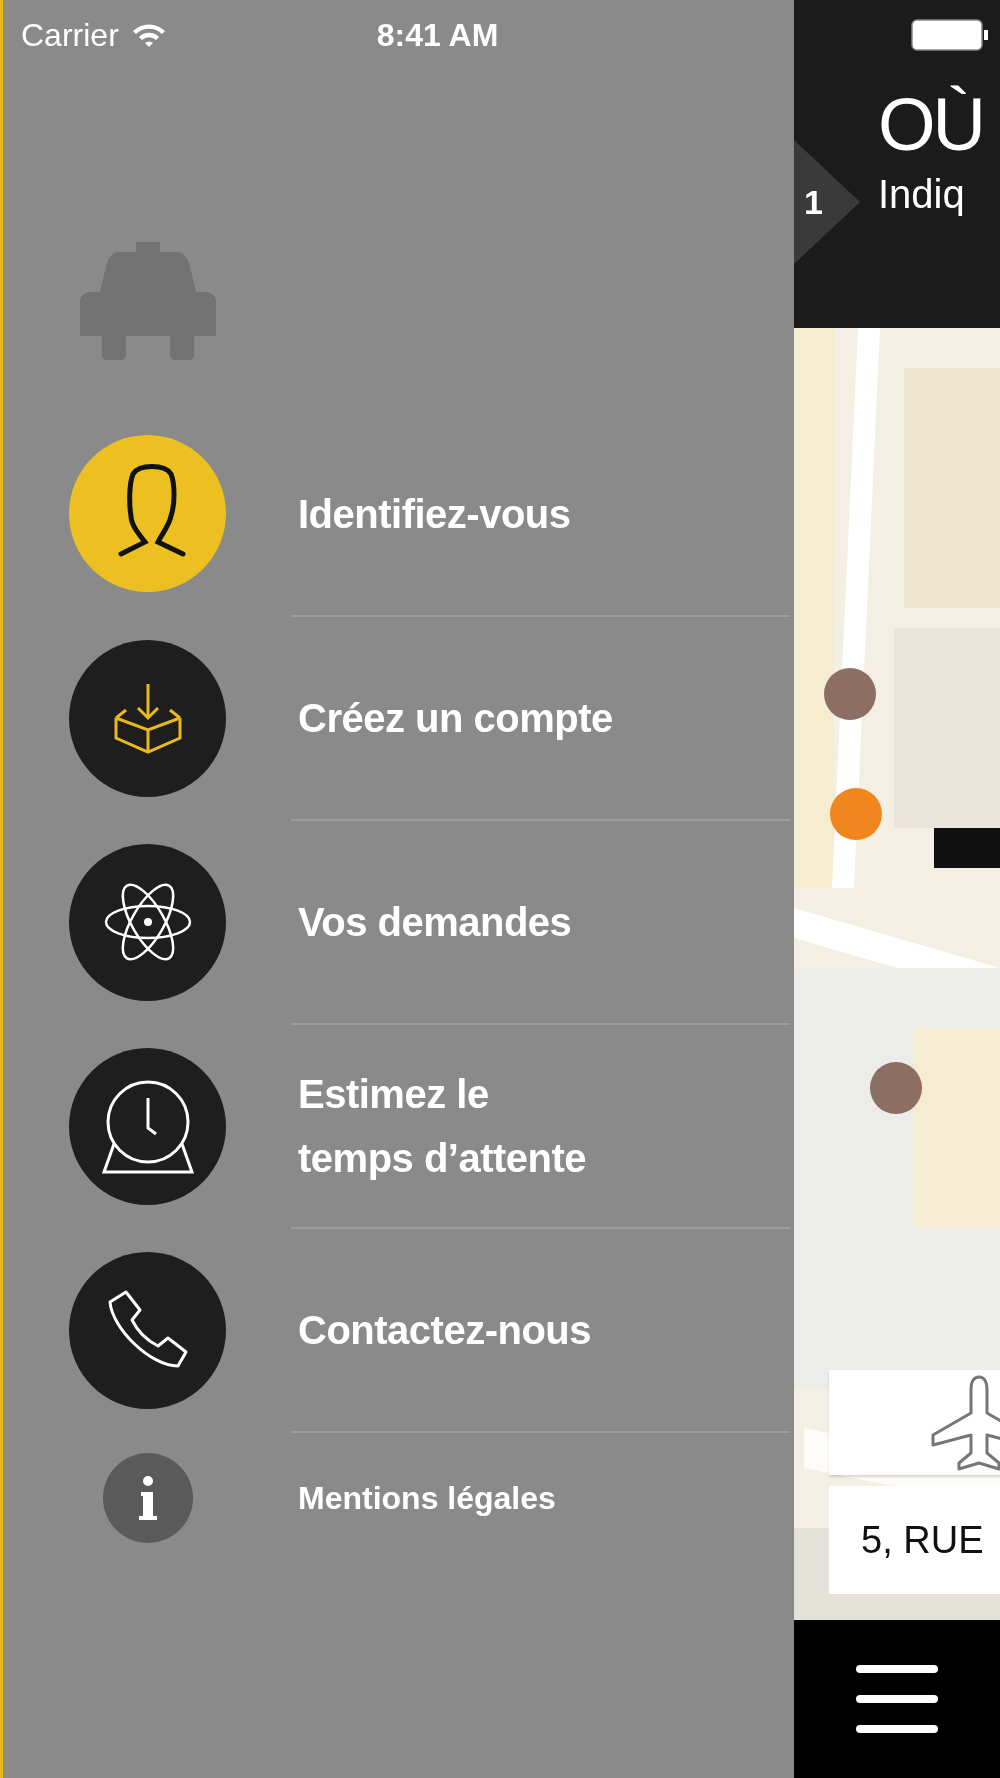 The height and width of the screenshot is (1778, 1000). I want to click on menu-button, so click(897, 1699).